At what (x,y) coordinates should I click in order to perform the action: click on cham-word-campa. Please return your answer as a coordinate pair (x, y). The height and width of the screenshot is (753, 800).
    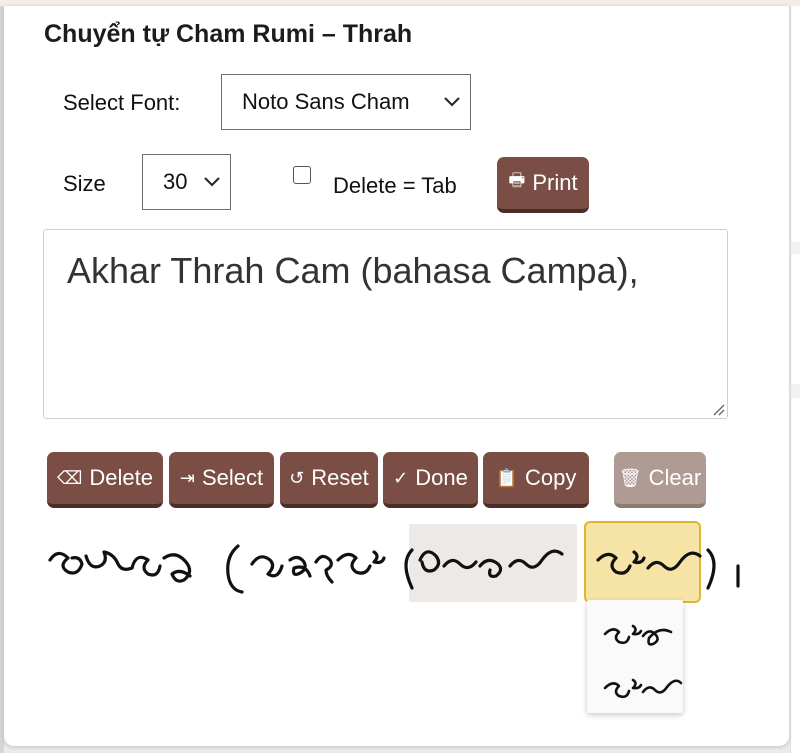
    Looking at the image, I should click on (649, 562).